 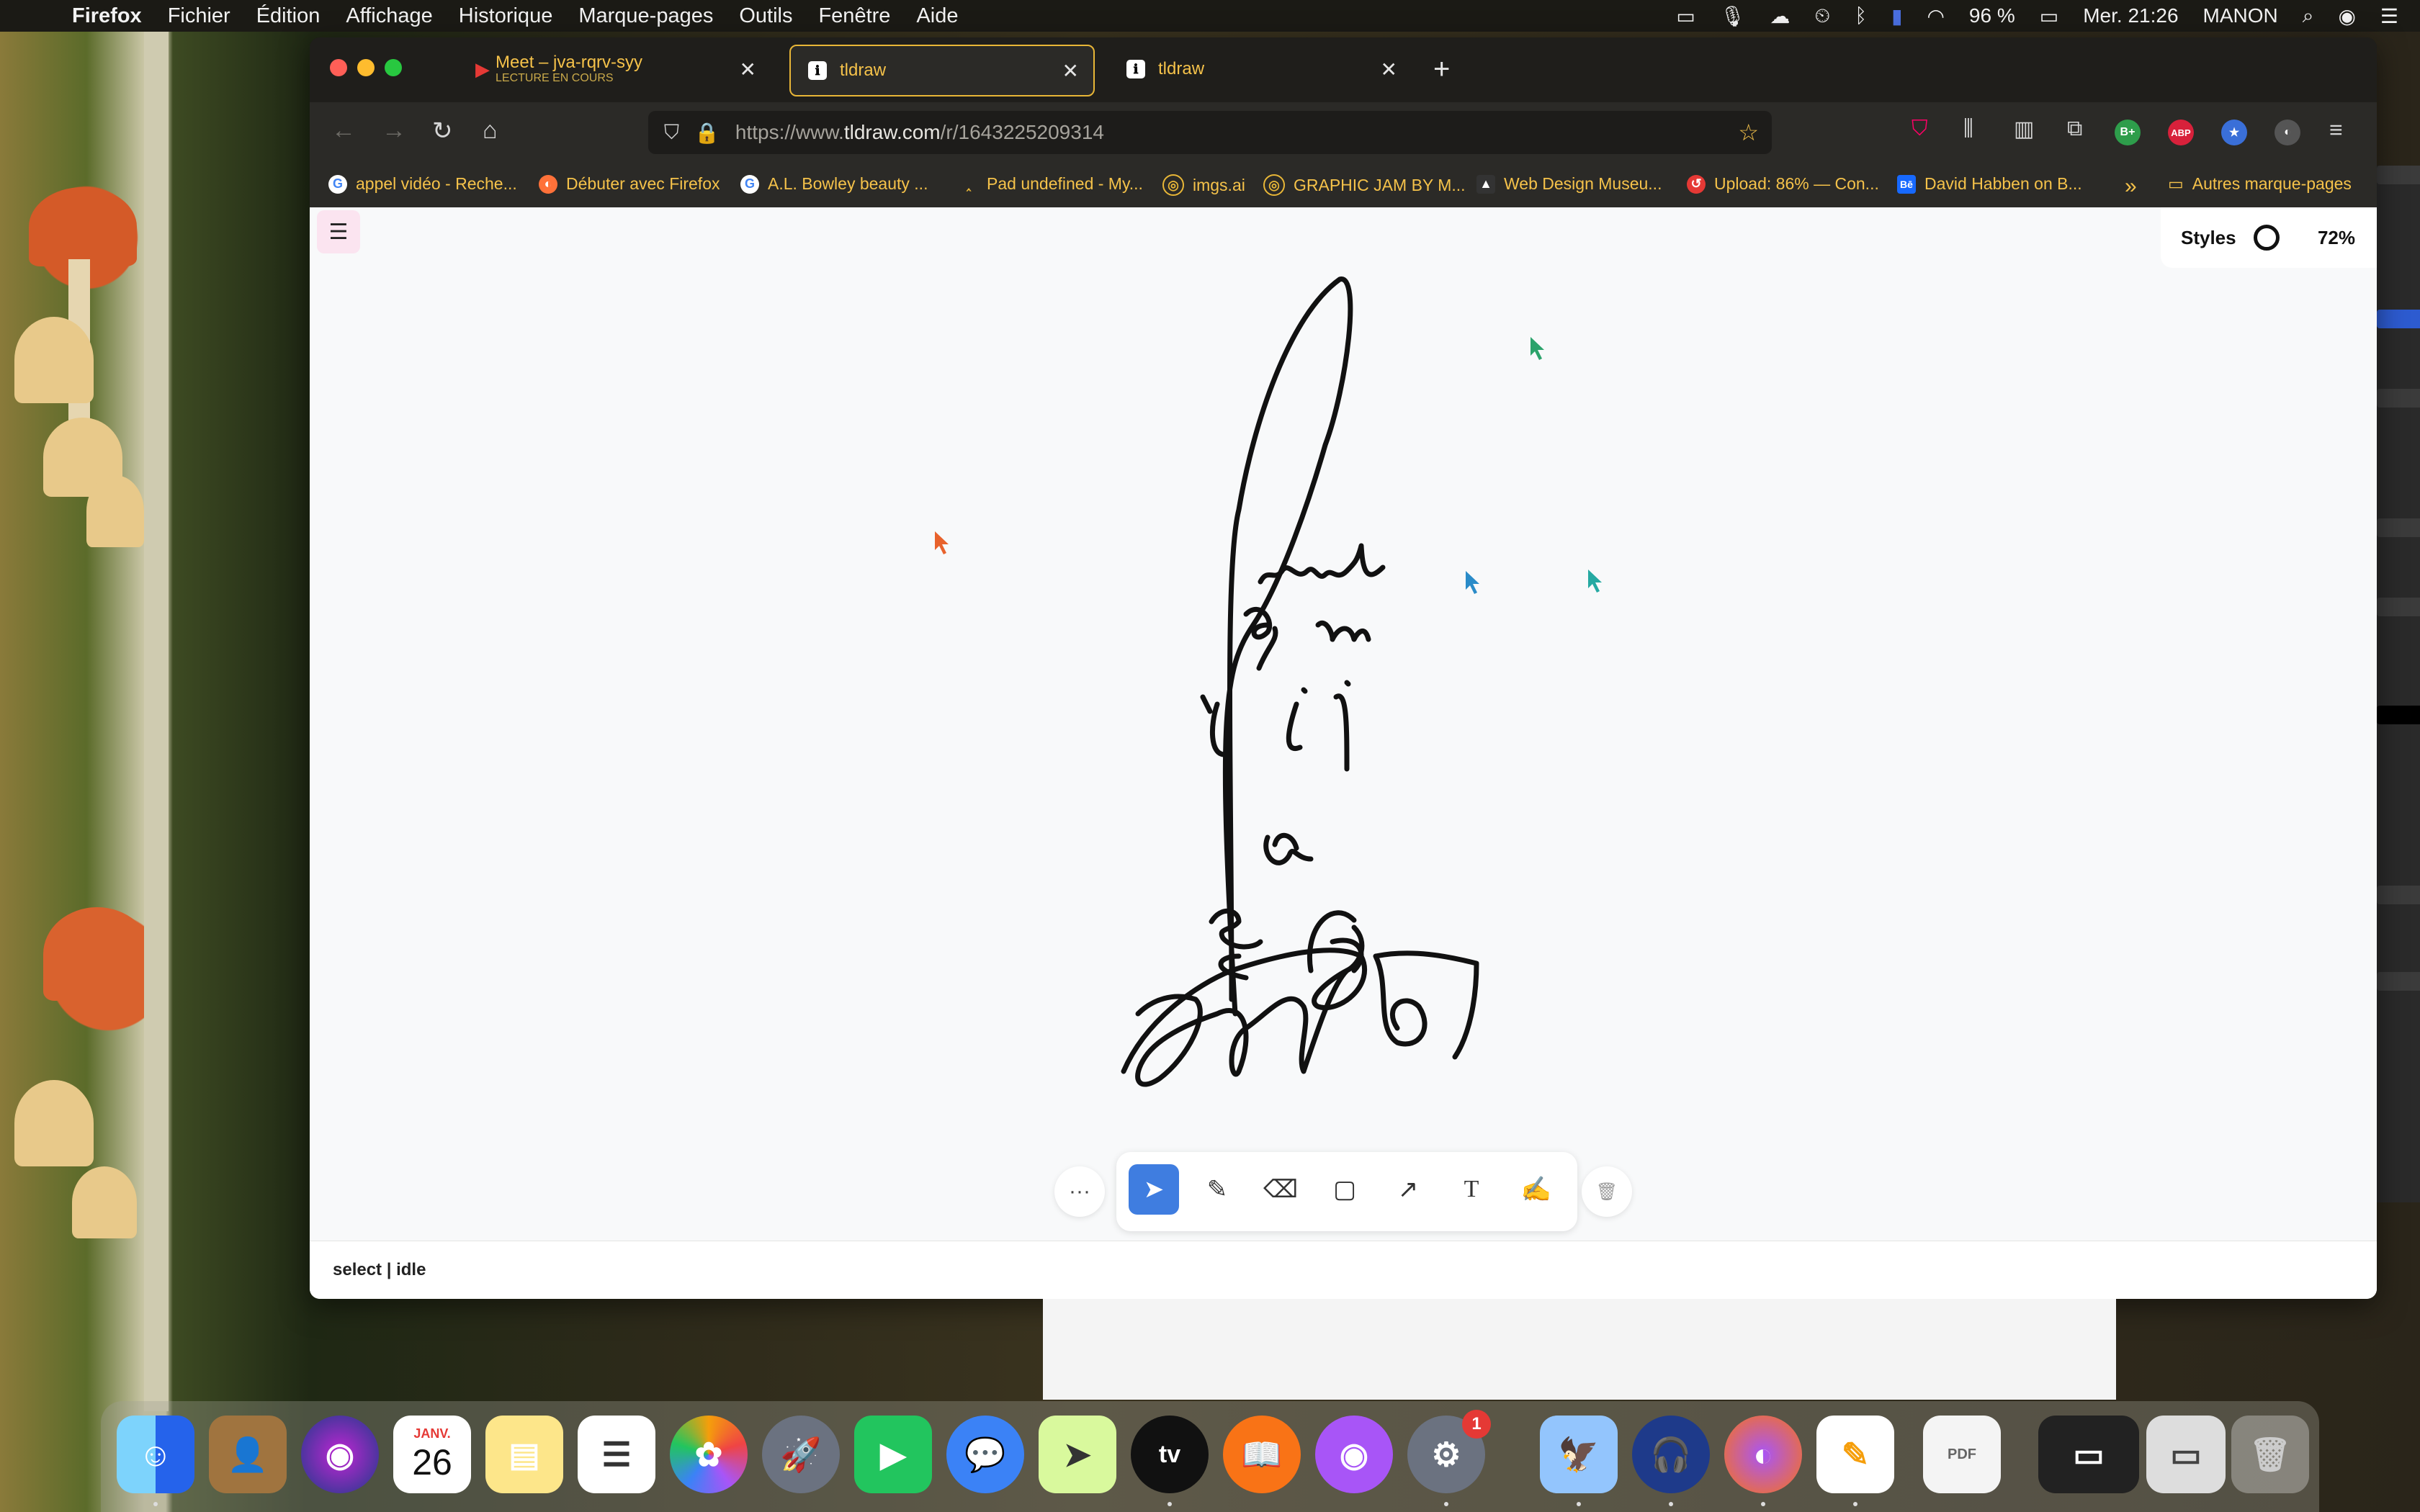 What do you see at coordinates (393, 67) in the screenshot?
I see `zoom-window-button` at bounding box center [393, 67].